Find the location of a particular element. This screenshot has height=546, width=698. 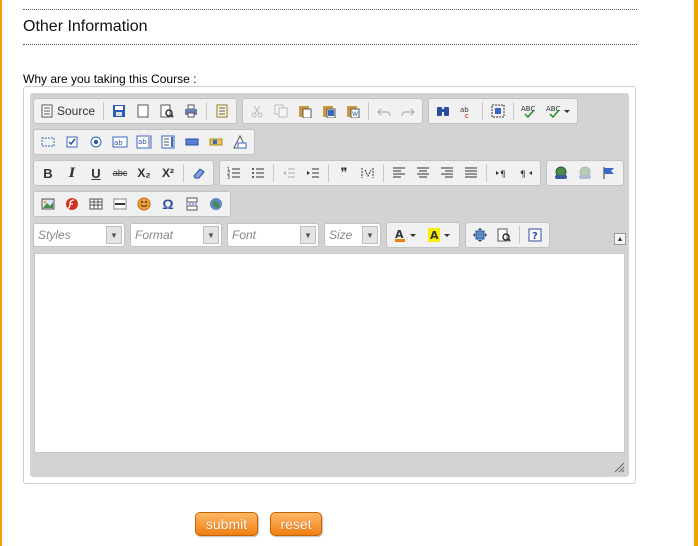

create-div-button is located at coordinates (368, 173).